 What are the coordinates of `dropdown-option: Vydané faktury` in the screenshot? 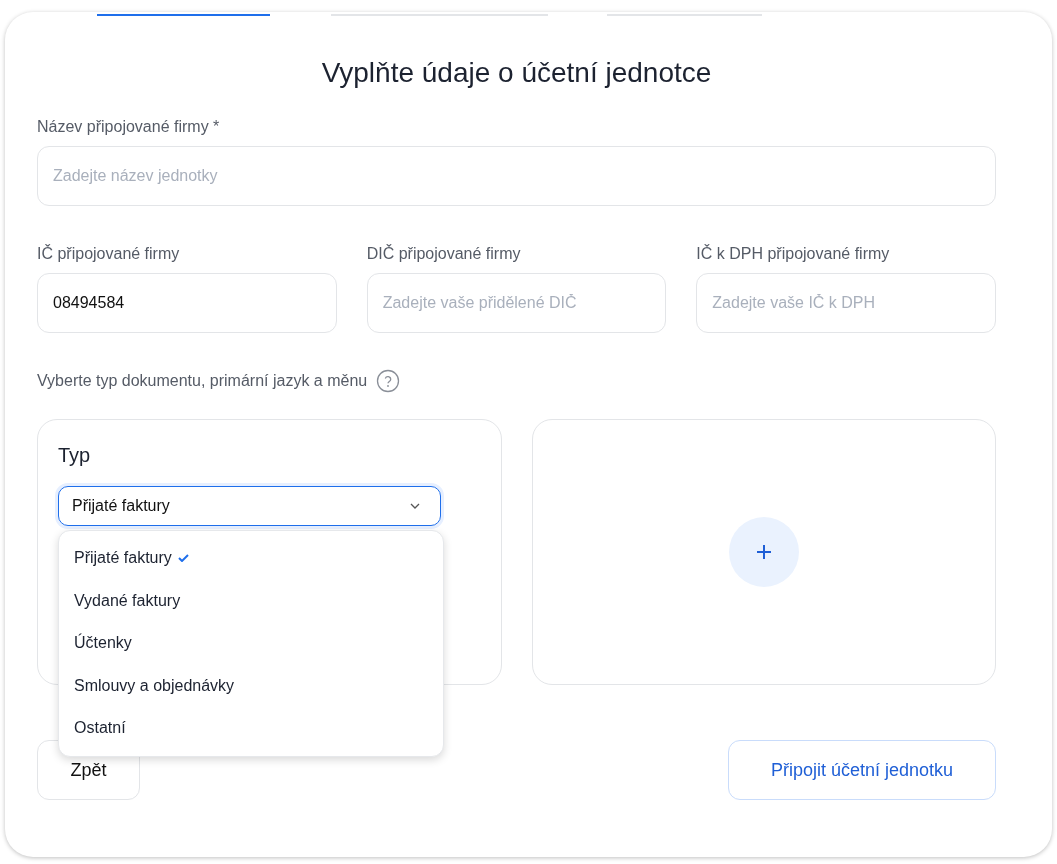 It's located at (251, 600).